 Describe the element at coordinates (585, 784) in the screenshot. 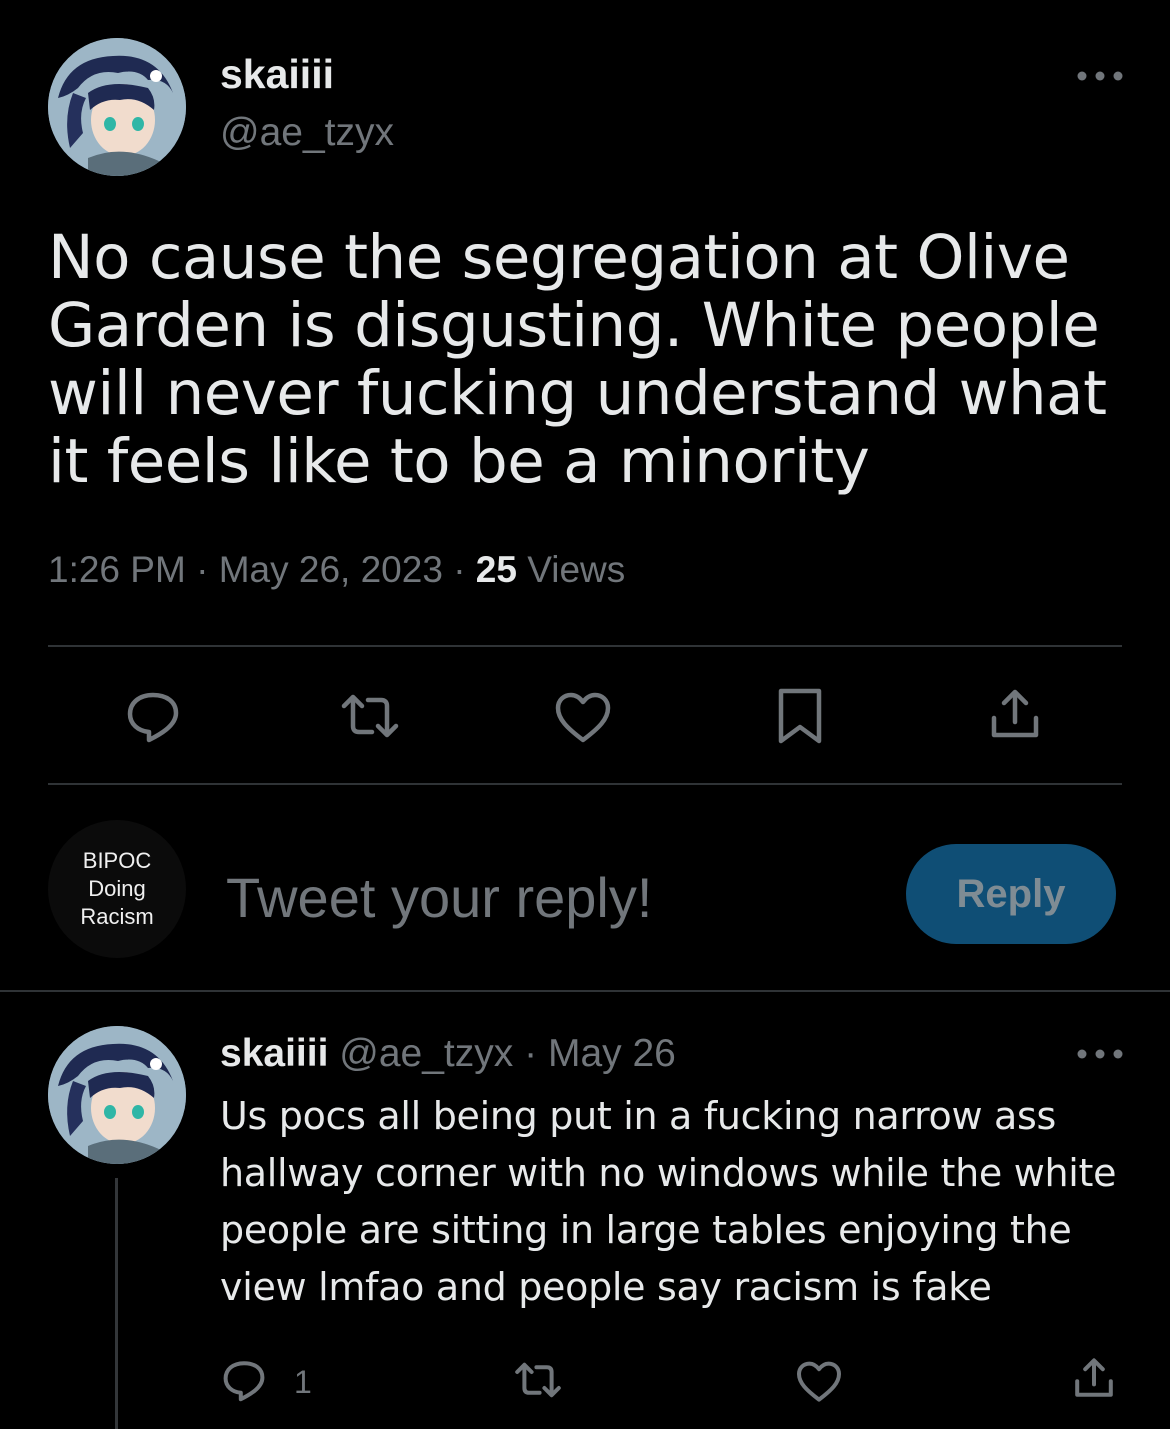

I see `divider-bottom` at that location.